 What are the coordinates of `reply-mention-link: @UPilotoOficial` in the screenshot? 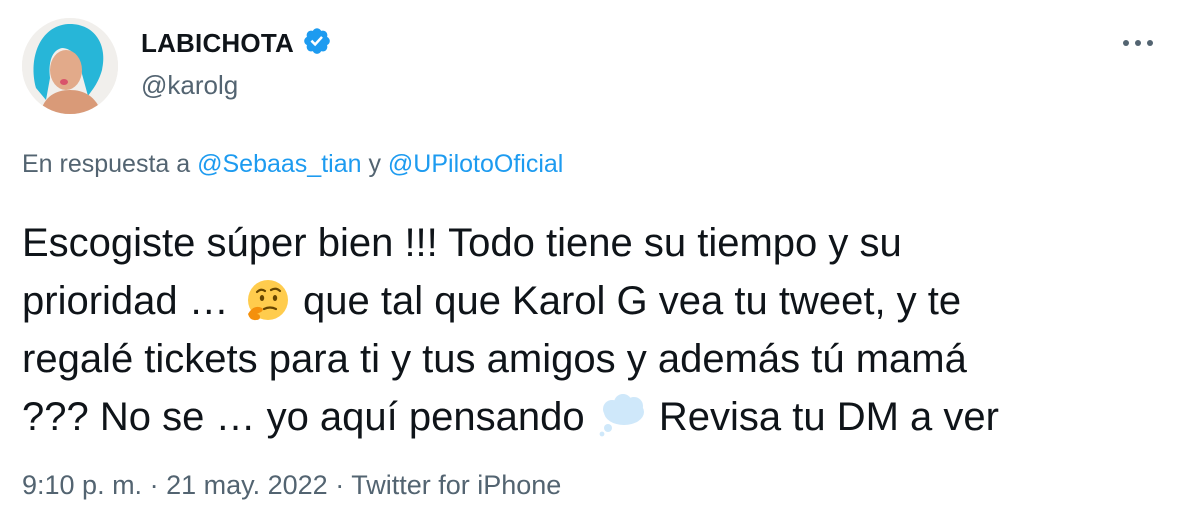 It's located at (475, 164).